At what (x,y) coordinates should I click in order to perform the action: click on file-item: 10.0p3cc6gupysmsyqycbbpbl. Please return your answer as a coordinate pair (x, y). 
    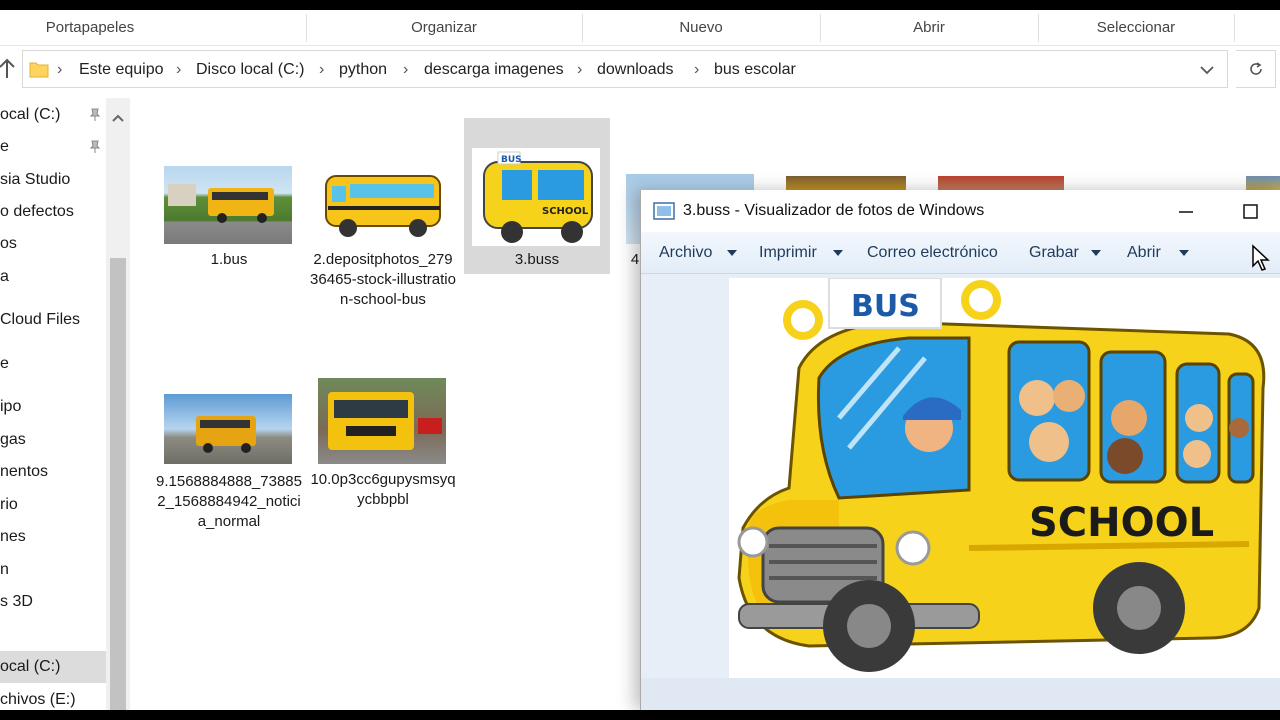
    Looking at the image, I should click on (383, 446).